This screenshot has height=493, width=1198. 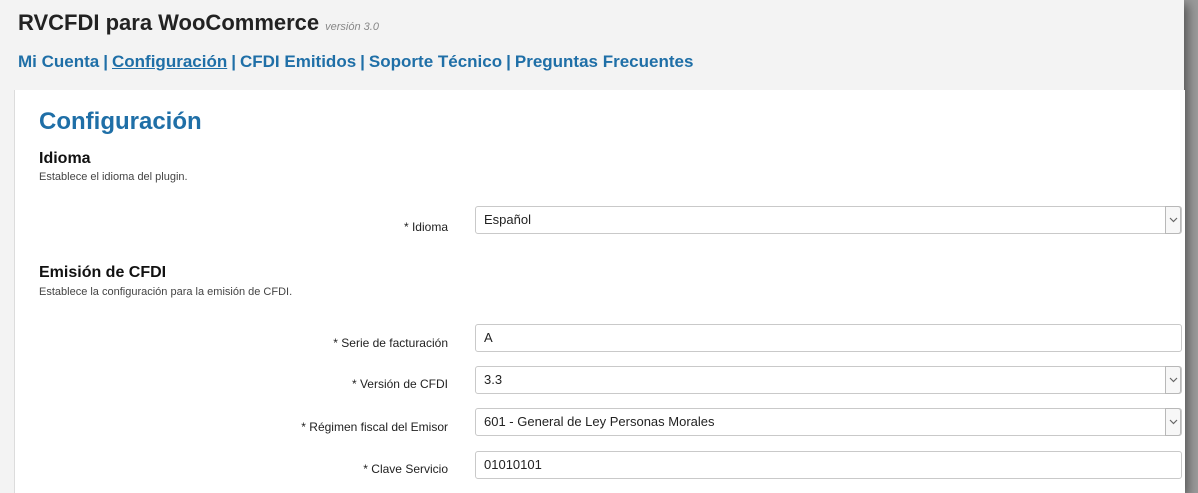 I want to click on version-label: * Versión de CFDI, so click(x=399, y=384).